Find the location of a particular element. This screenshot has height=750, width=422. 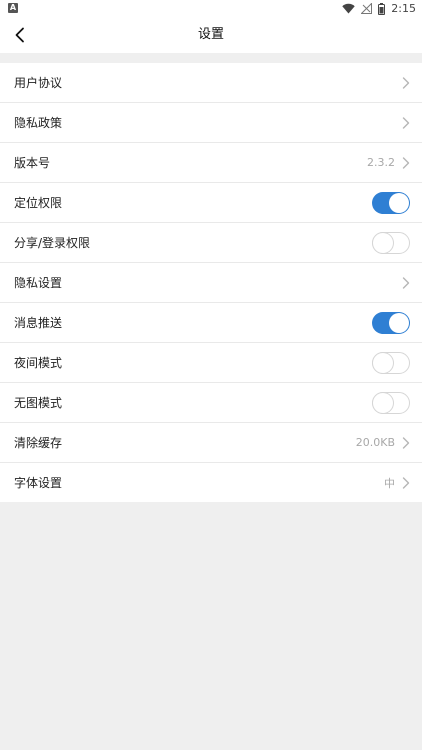

settings-row-label: 隐私政策 is located at coordinates (38, 123).